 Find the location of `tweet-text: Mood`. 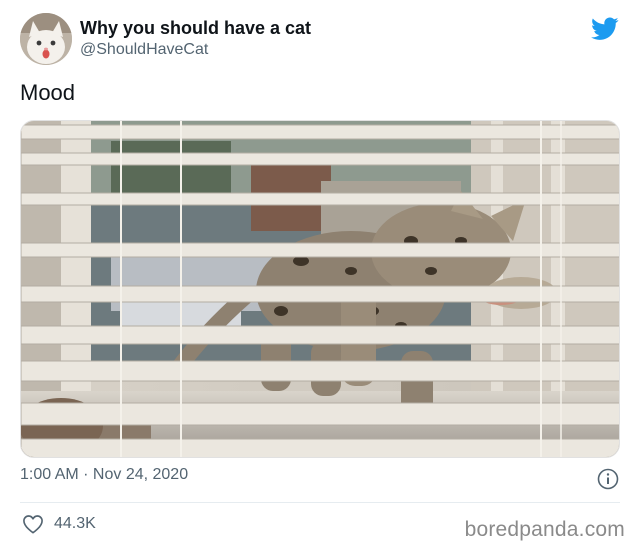

tweet-text: Mood is located at coordinates (48, 92).